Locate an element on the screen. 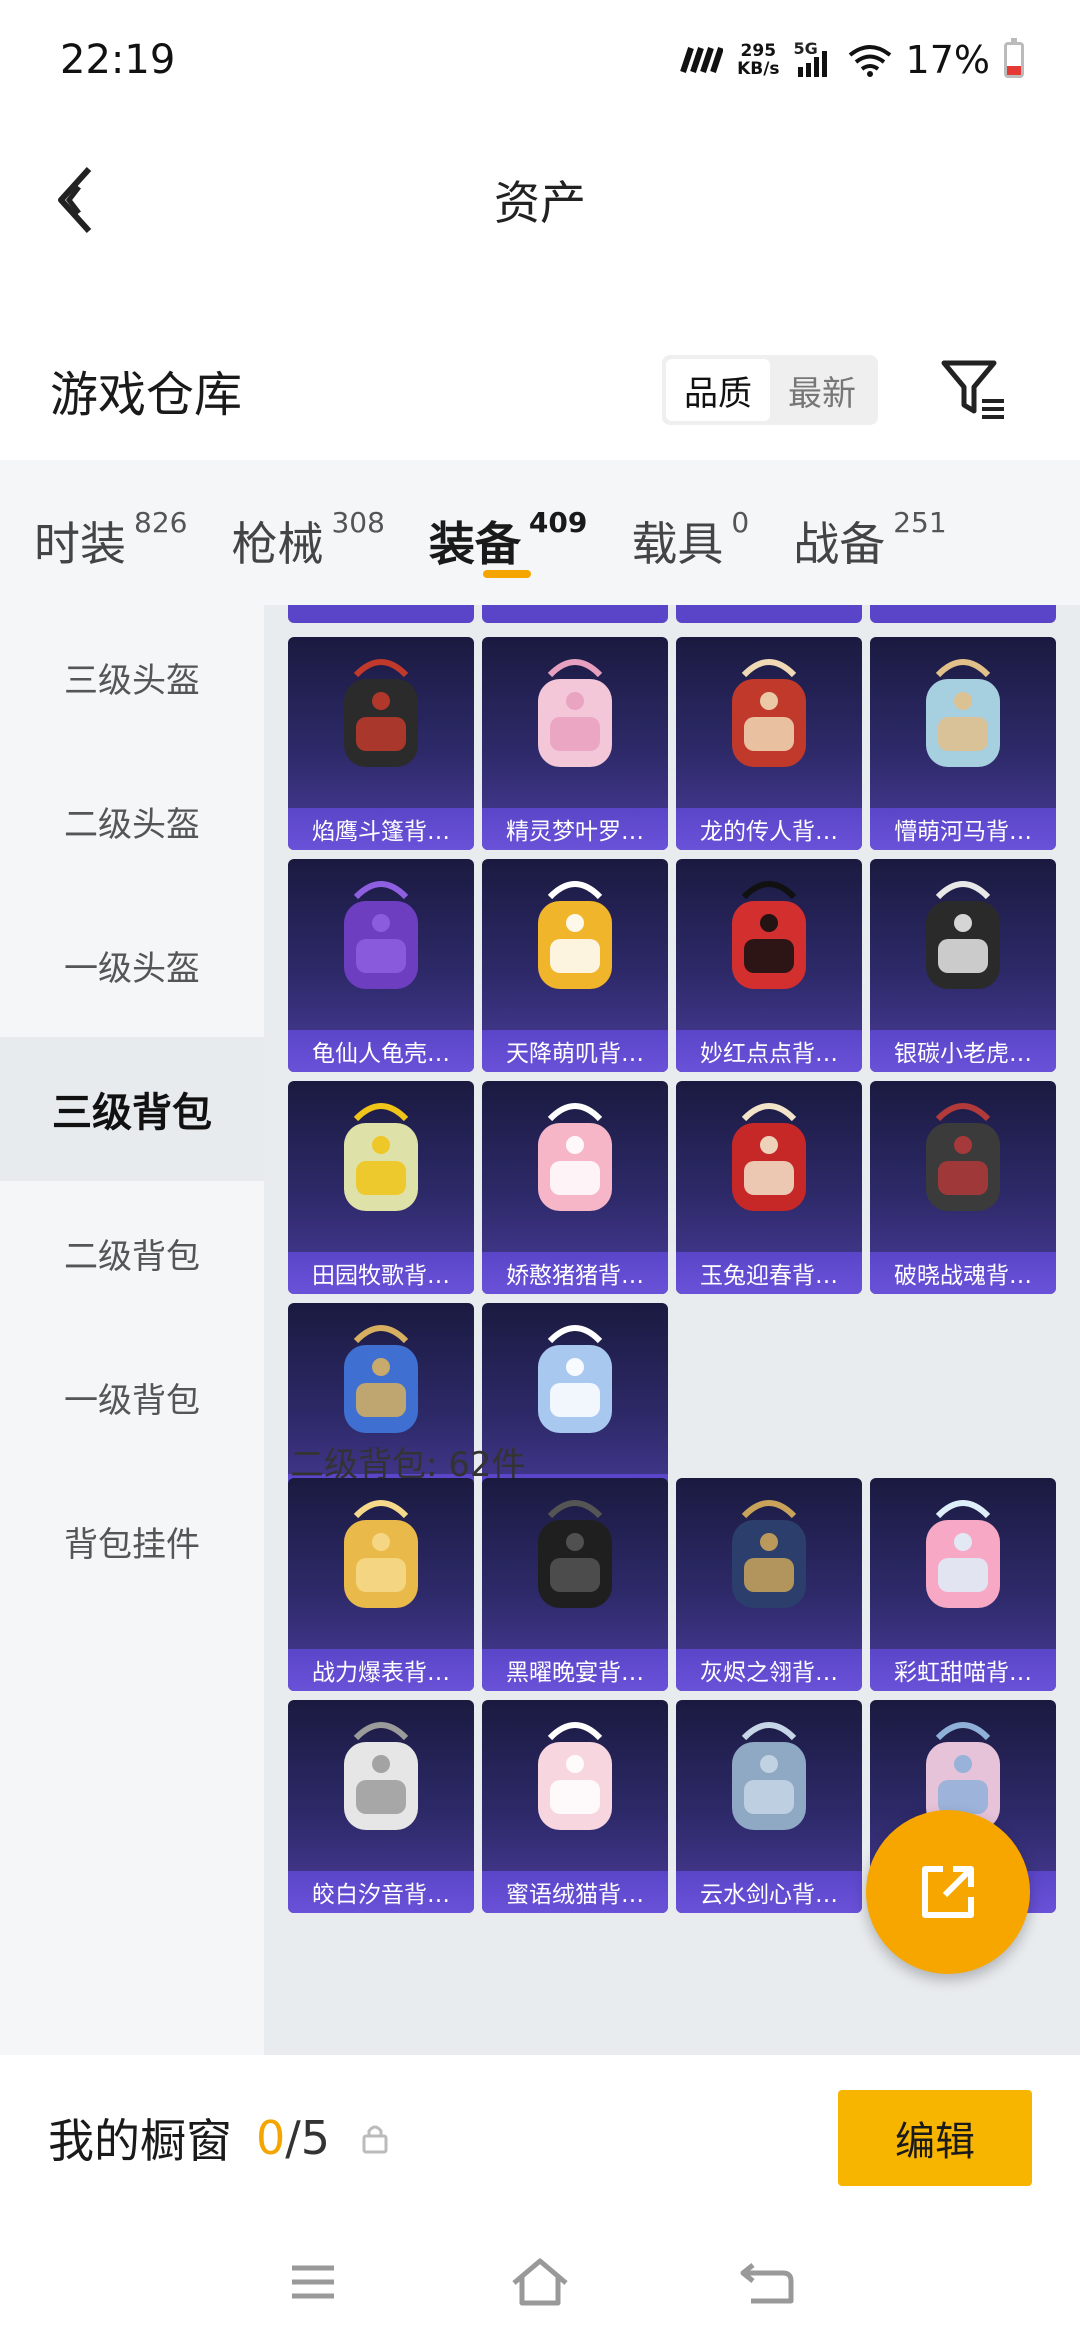 Image resolution: width=1080 pixels, height=2344 pixels. page-title: 资产 is located at coordinates (540, 203).